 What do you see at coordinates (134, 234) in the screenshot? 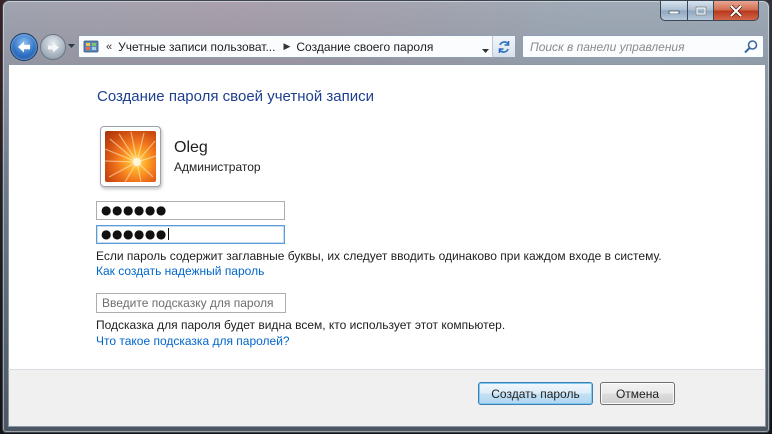
I see `confirm-password-value: ●●●●●●` at bounding box center [134, 234].